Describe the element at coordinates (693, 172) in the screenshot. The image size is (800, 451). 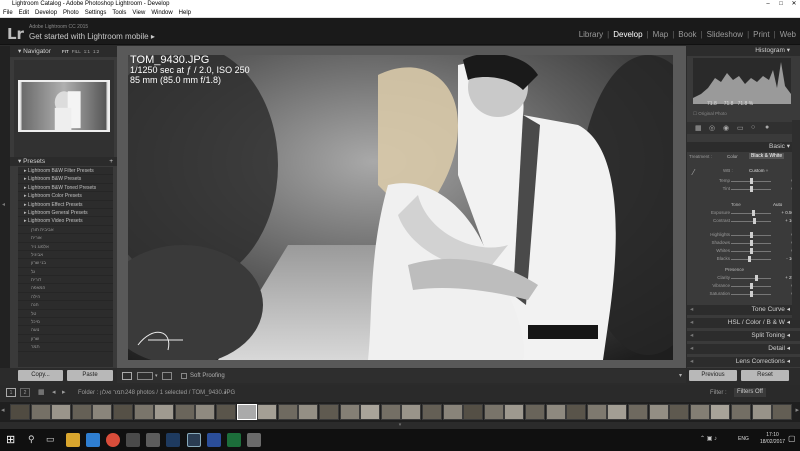
I see `wb-eyedropper-icon: ⁄` at that location.